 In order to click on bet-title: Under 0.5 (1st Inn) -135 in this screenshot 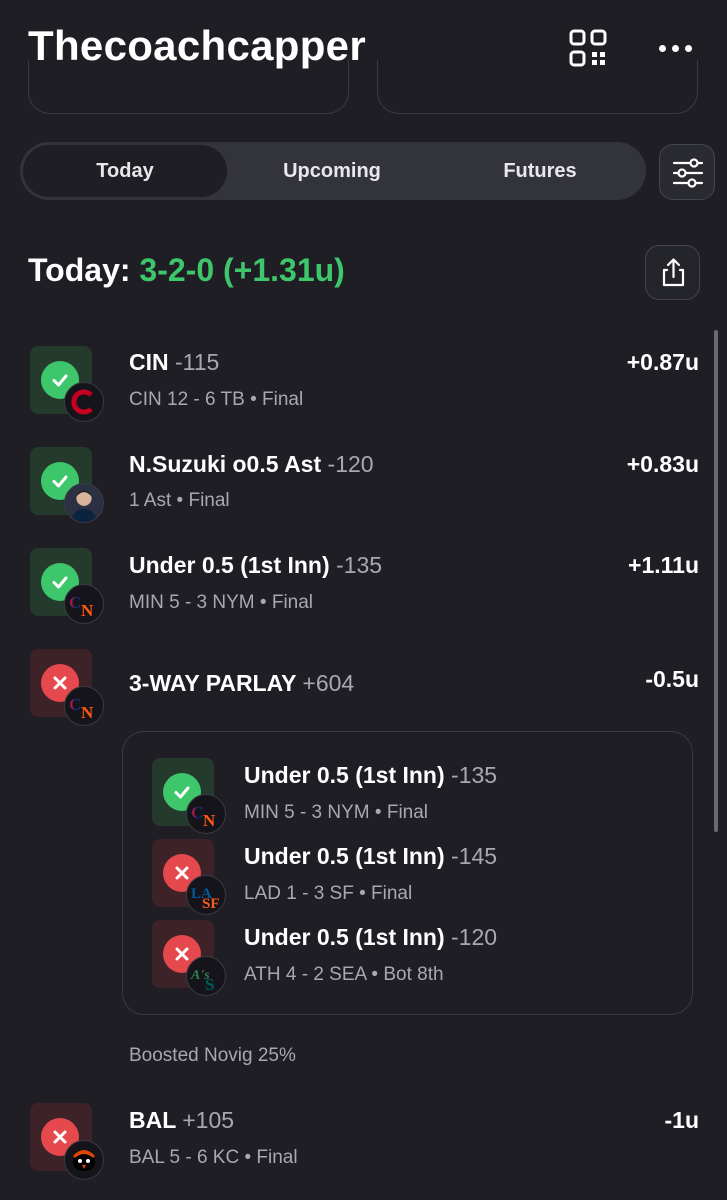, I will do `click(255, 565)`.